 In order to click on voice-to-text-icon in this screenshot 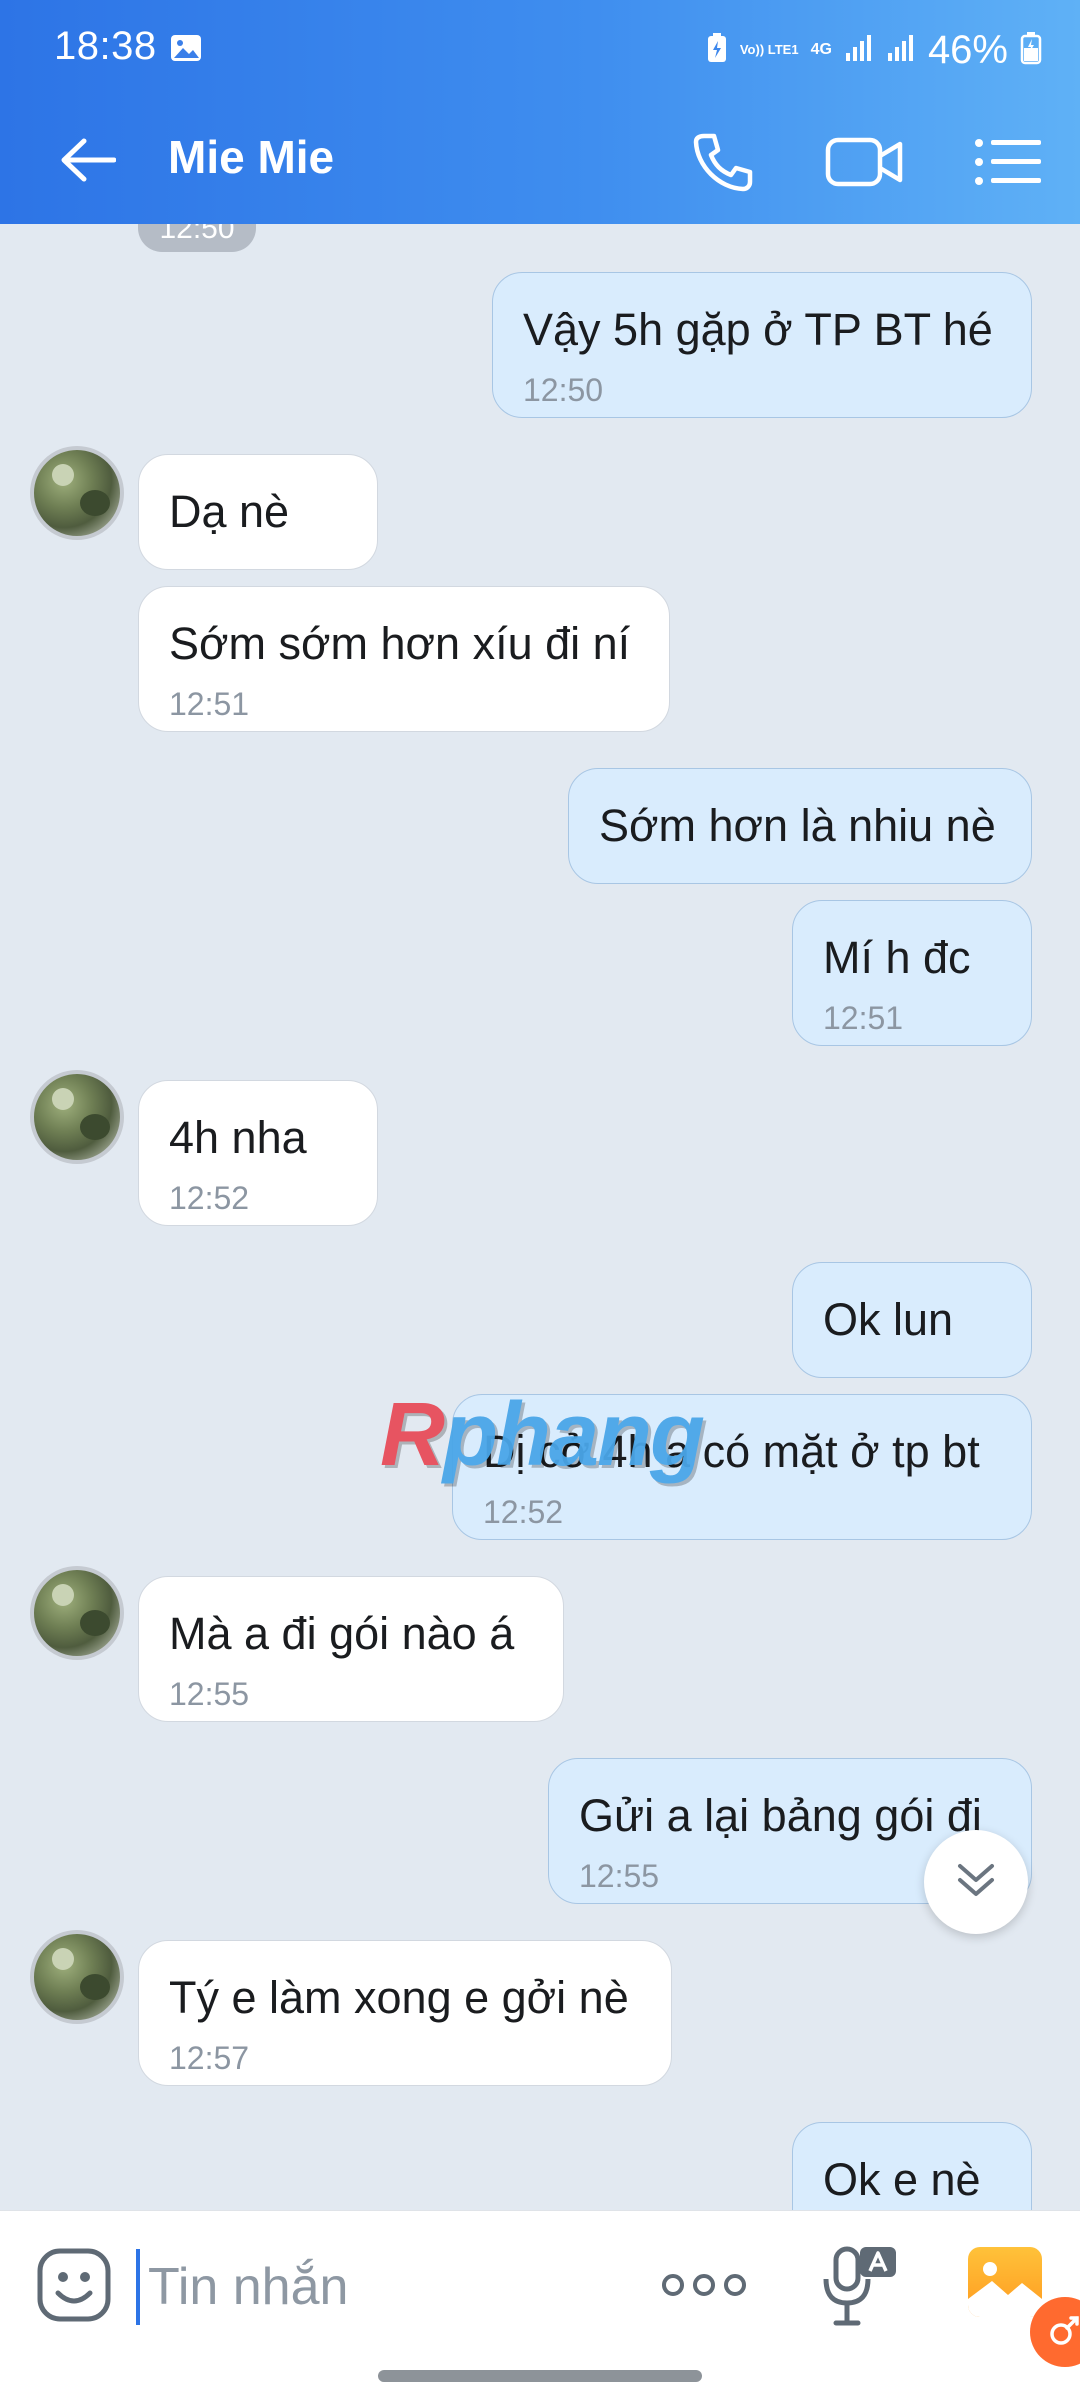, I will do `click(860, 2289)`.